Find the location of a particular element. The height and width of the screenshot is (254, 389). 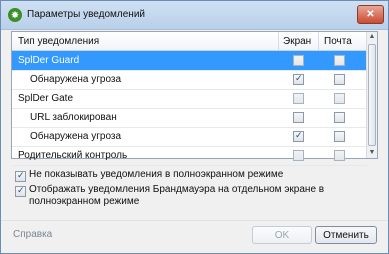

column-header-type: Тип уведомления is located at coordinates (58, 41).